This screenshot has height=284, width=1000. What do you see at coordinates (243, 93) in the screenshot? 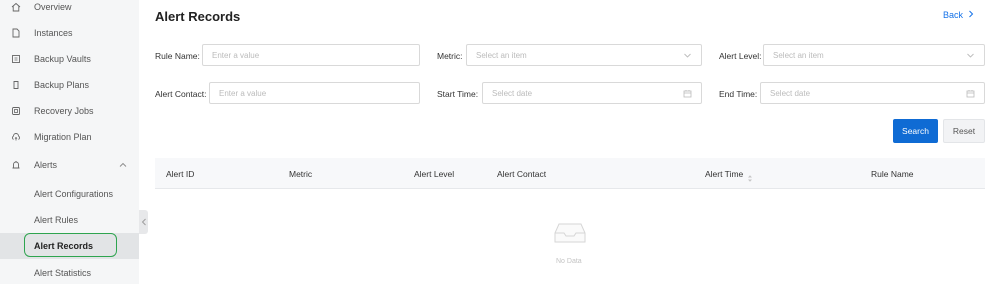
I see `alert-contact-placeholder: Enter a value` at bounding box center [243, 93].